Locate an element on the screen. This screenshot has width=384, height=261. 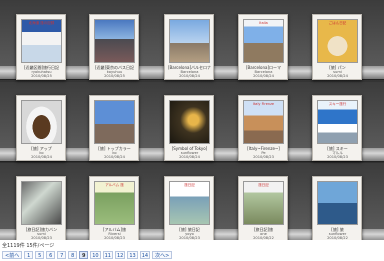
book-card: アルバム 旅 [アルバム]旅 Riversi 2010/08/23 is located at coordinates (114, 208).